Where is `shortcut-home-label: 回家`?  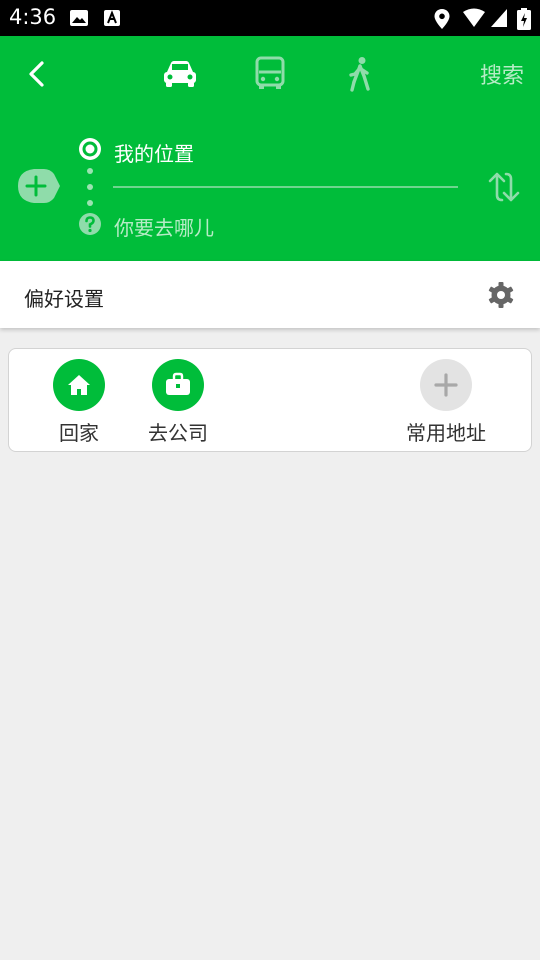 shortcut-home-label: 回家 is located at coordinates (79, 433).